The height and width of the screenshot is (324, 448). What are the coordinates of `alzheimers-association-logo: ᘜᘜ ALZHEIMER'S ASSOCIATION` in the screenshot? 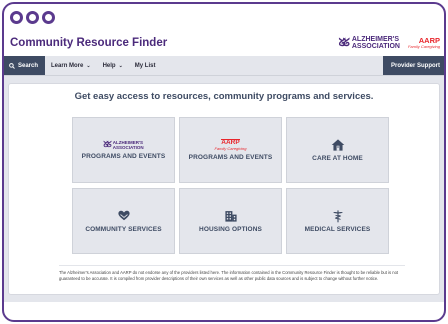 It's located at (369, 43).